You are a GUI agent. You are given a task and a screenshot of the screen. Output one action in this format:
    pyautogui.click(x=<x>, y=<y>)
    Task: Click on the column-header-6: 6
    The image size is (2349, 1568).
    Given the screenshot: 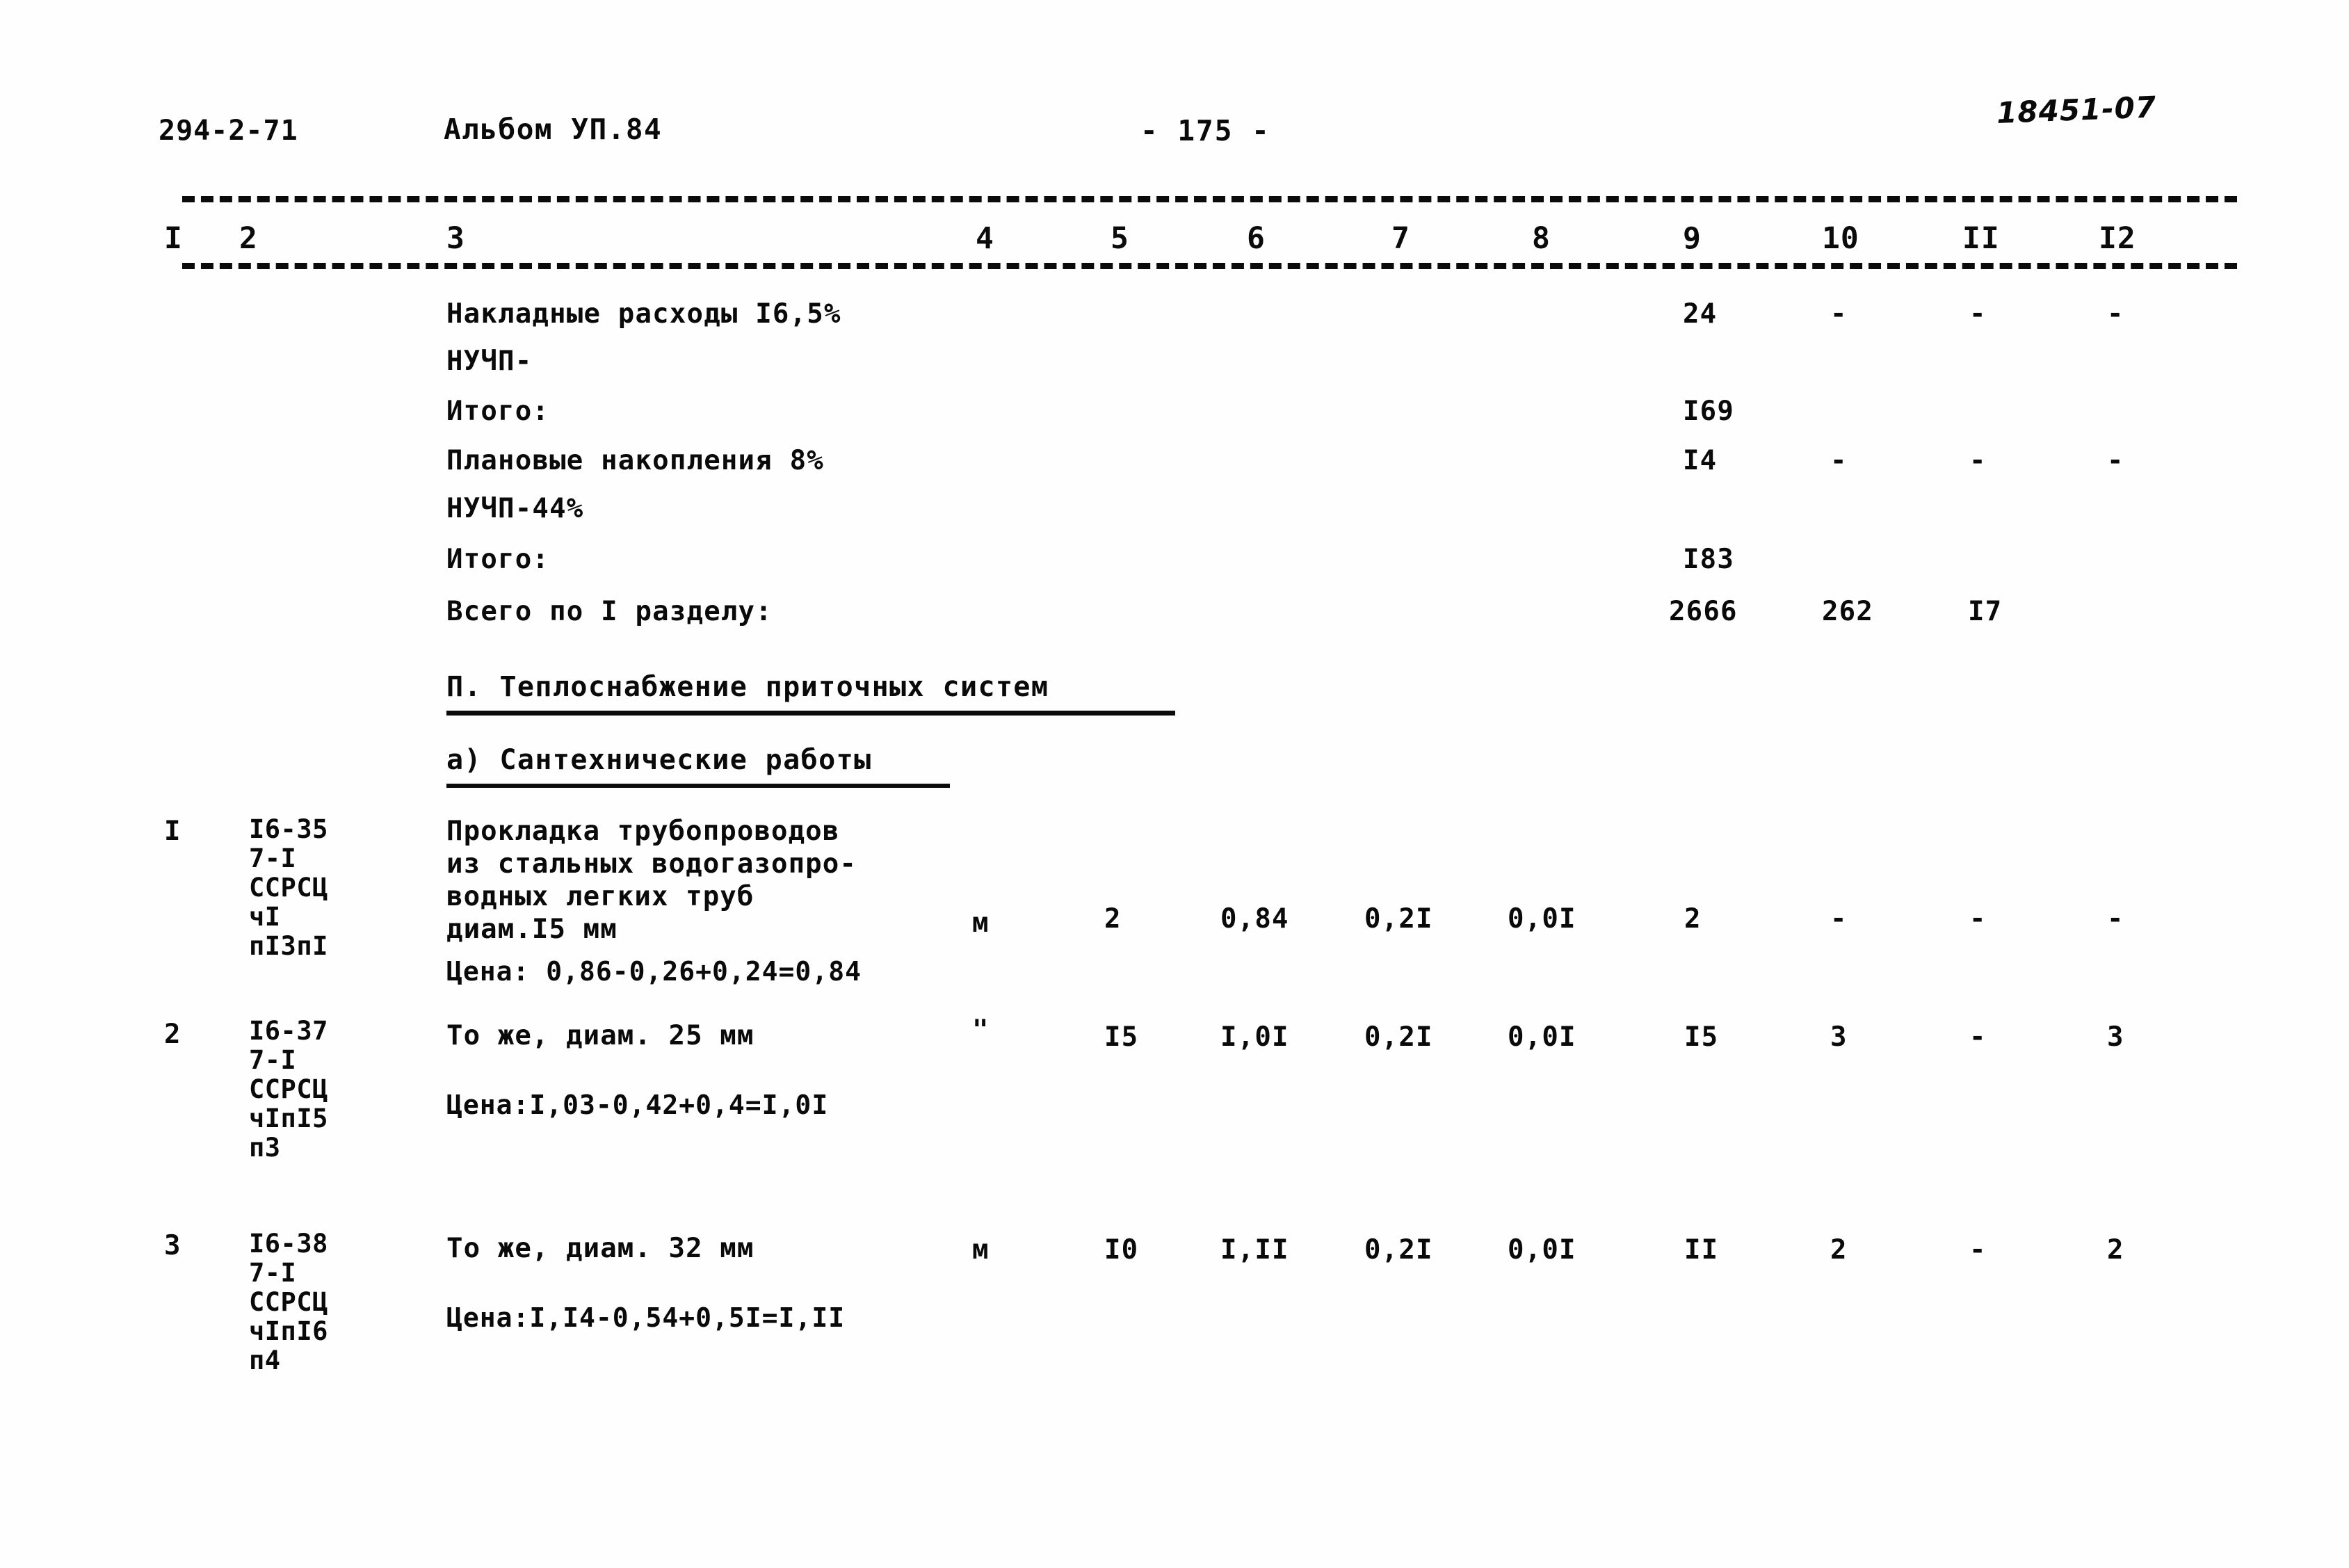 What is the action you would take?
    pyautogui.click(x=1256, y=238)
    